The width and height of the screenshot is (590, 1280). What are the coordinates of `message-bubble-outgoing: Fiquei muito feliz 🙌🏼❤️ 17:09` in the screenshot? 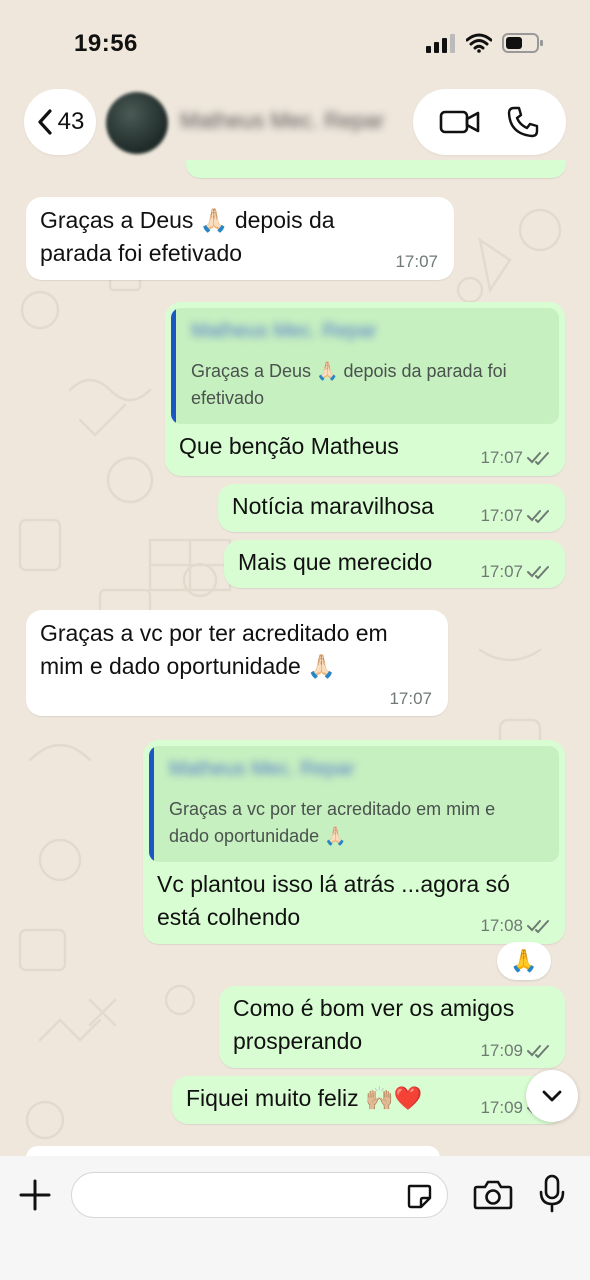 It's located at (368, 1100).